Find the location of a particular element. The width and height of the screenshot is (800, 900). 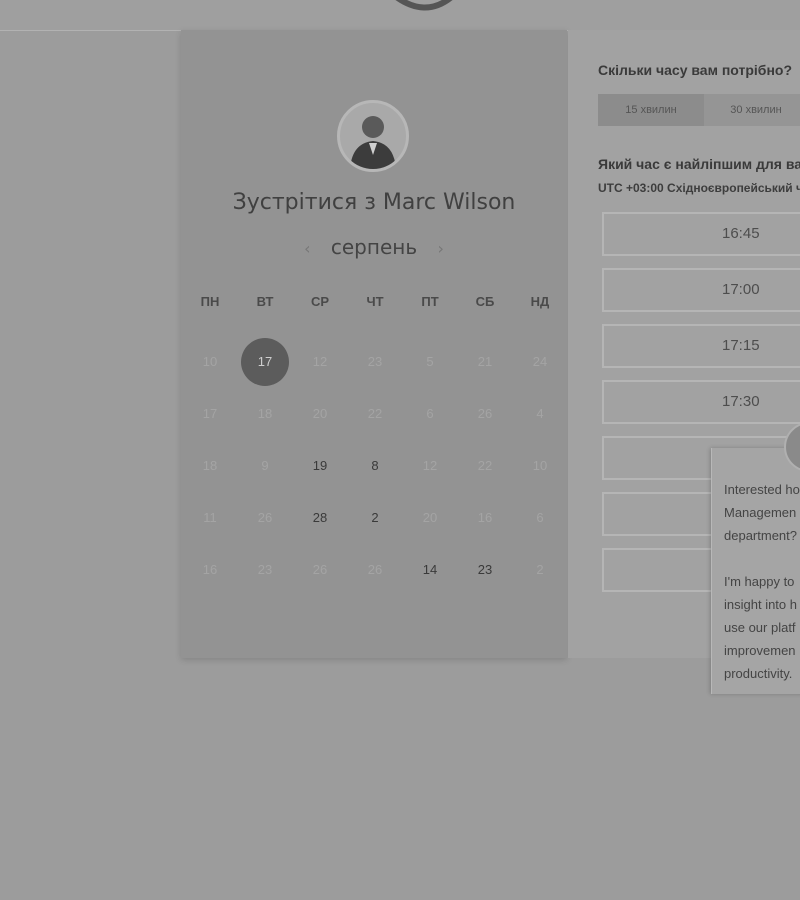

calendar-day: 19 is located at coordinates (320, 466).